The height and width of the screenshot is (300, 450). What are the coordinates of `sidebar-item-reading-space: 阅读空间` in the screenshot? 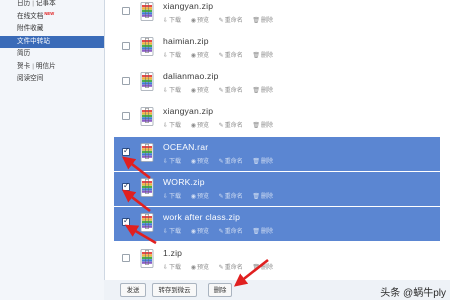 It's located at (52, 79).